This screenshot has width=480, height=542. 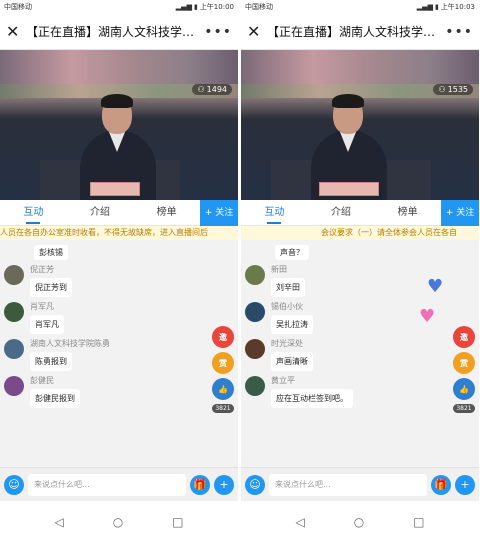 What do you see at coordinates (360, 125) in the screenshot?
I see `live-video: ⚇ 1535` at bounding box center [360, 125].